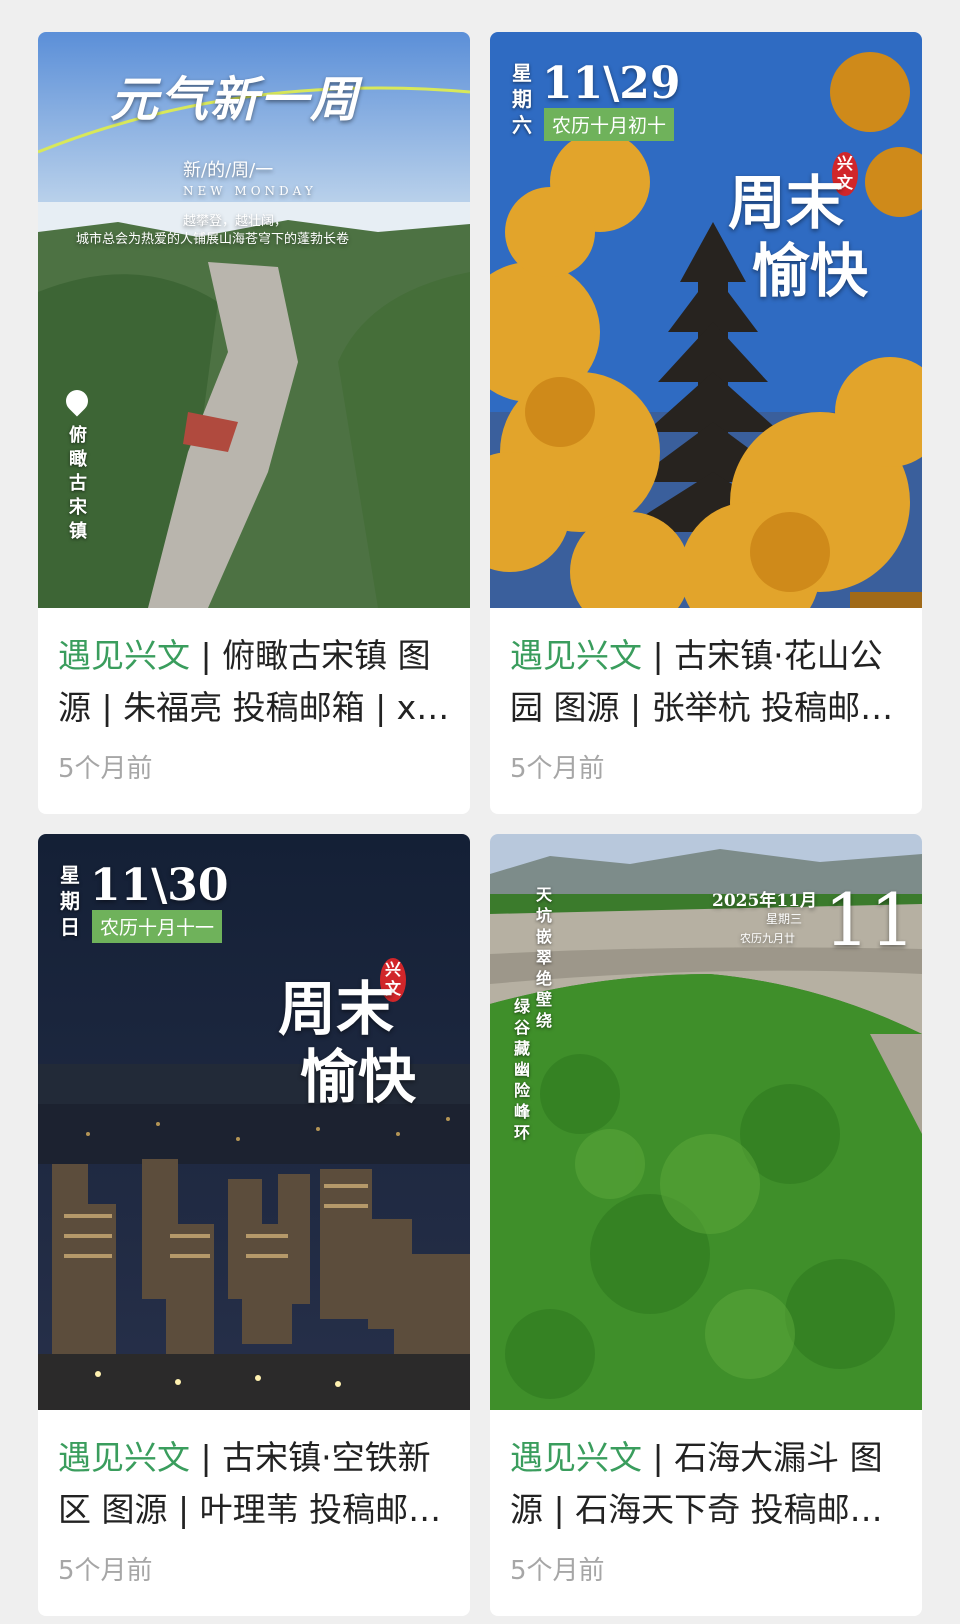  What do you see at coordinates (159, 885) in the screenshot?
I see `cover-date: 11\30` at bounding box center [159, 885].